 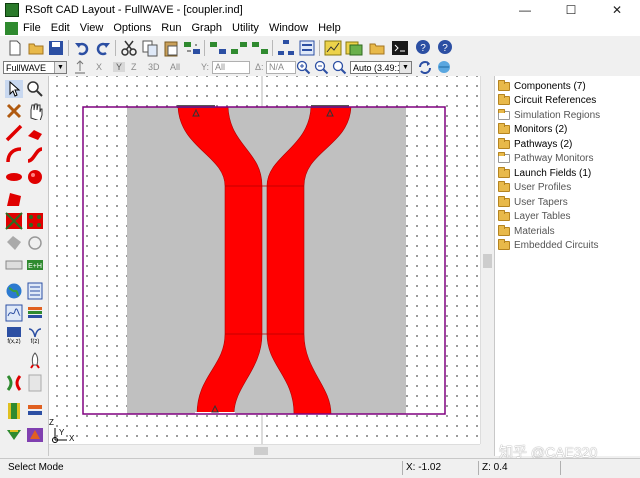 I want to click on tree-item-layer-tables: Layer Tables, so click(x=534, y=216).